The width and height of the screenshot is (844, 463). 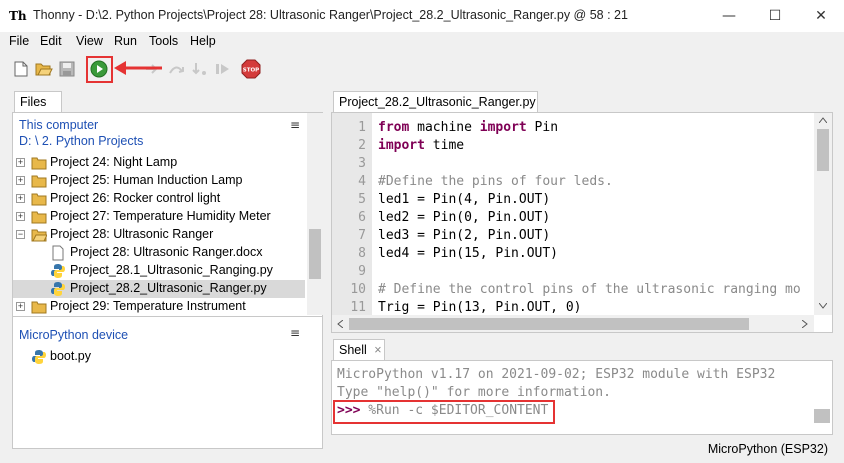 What do you see at coordinates (340, 324) in the screenshot?
I see `scroll-left-icon` at bounding box center [340, 324].